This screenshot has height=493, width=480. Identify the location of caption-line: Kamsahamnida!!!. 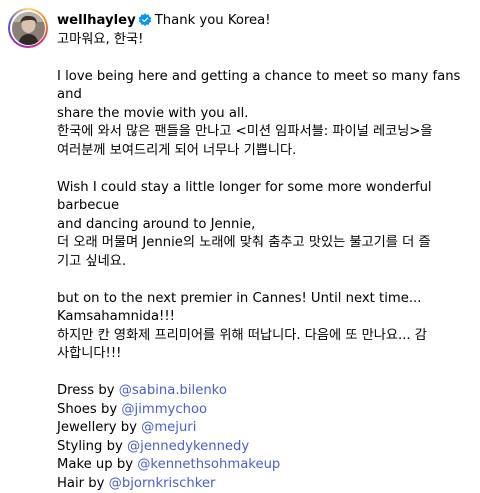
(267, 317).